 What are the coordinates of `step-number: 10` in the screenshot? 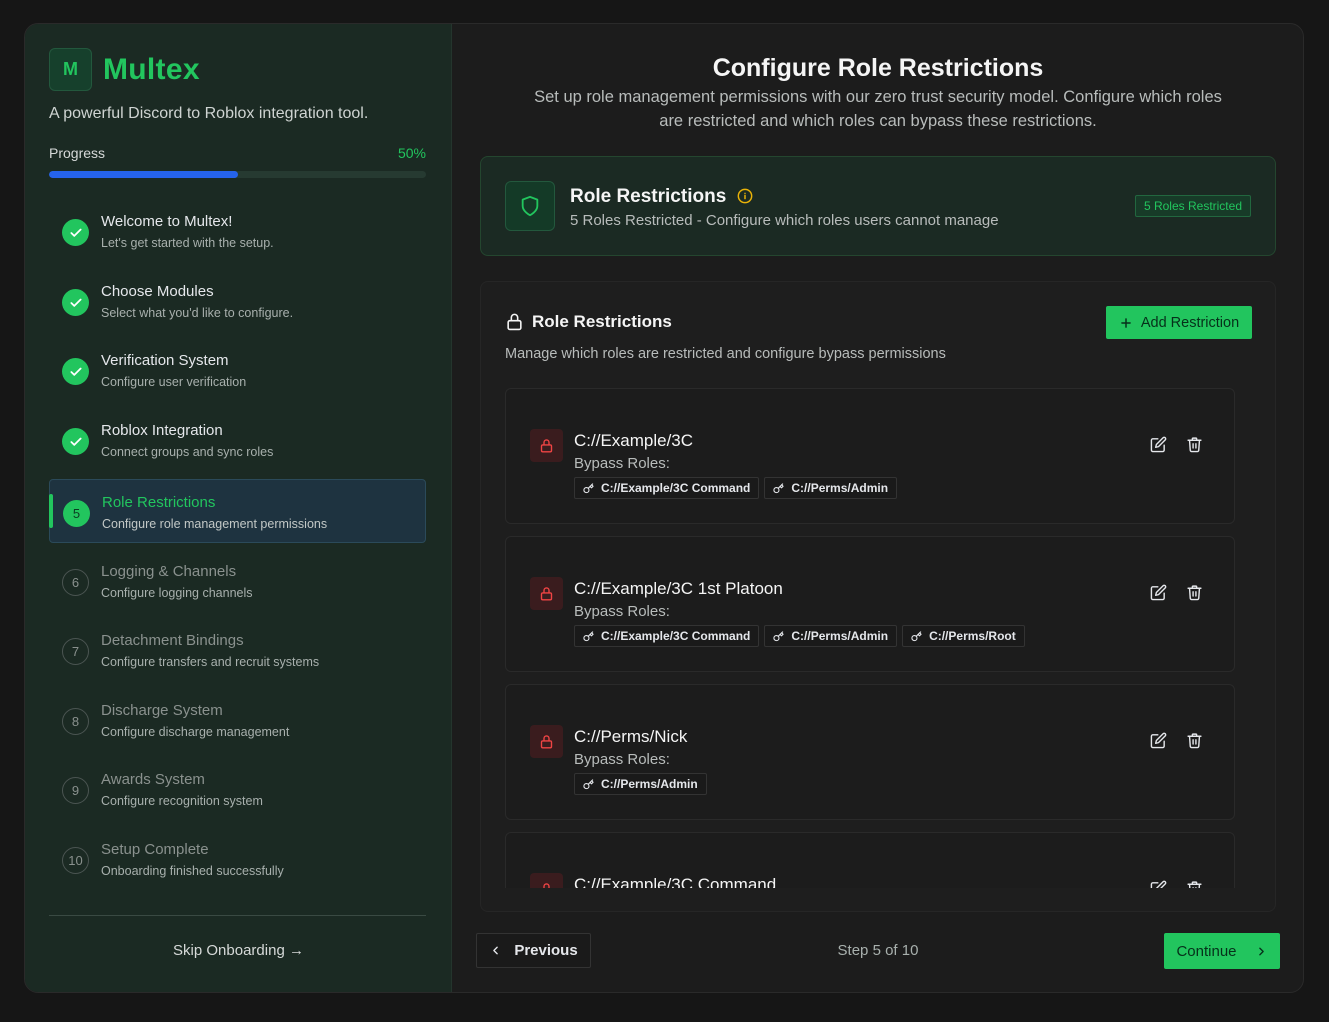 It's located at (75, 860).